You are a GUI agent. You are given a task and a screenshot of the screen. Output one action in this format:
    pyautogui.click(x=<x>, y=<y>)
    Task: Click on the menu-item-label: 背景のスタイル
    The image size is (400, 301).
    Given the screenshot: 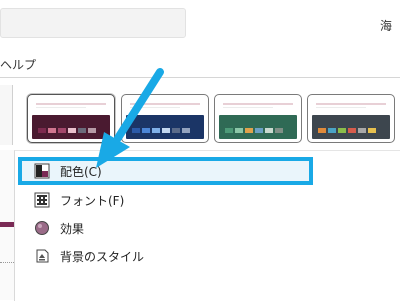 What is the action you would take?
    pyautogui.click(x=102, y=256)
    